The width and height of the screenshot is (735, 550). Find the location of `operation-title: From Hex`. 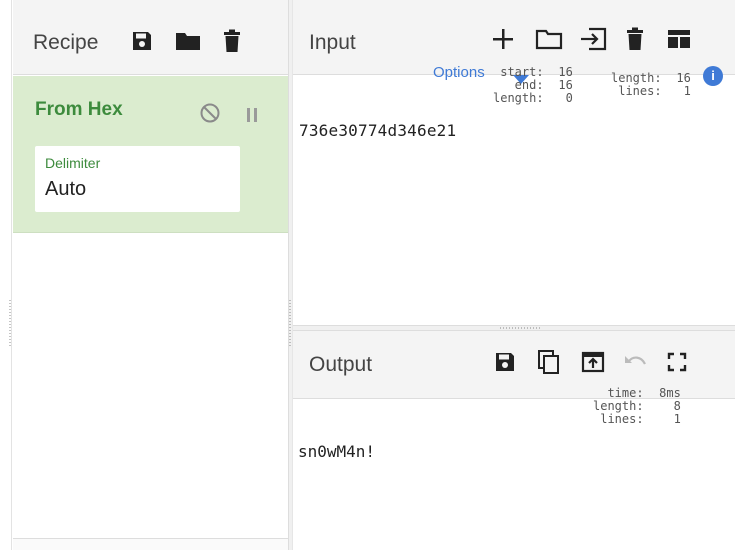

operation-title: From Hex is located at coordinates (79, 109).